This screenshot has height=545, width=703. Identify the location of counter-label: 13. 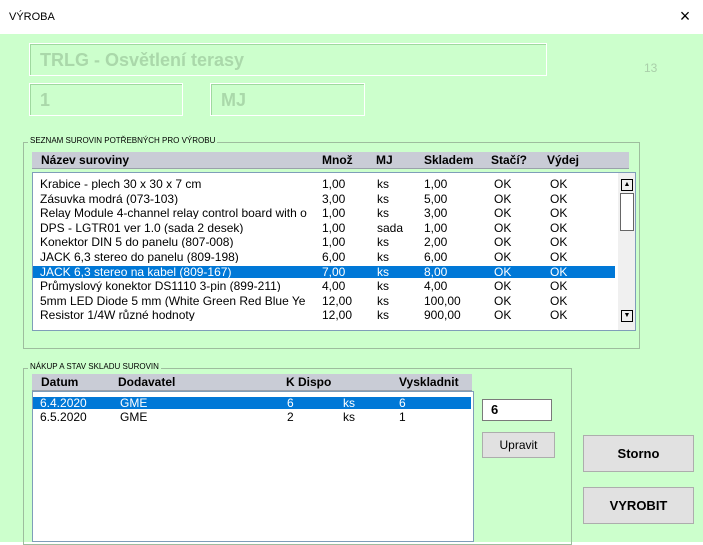
(651, 68).